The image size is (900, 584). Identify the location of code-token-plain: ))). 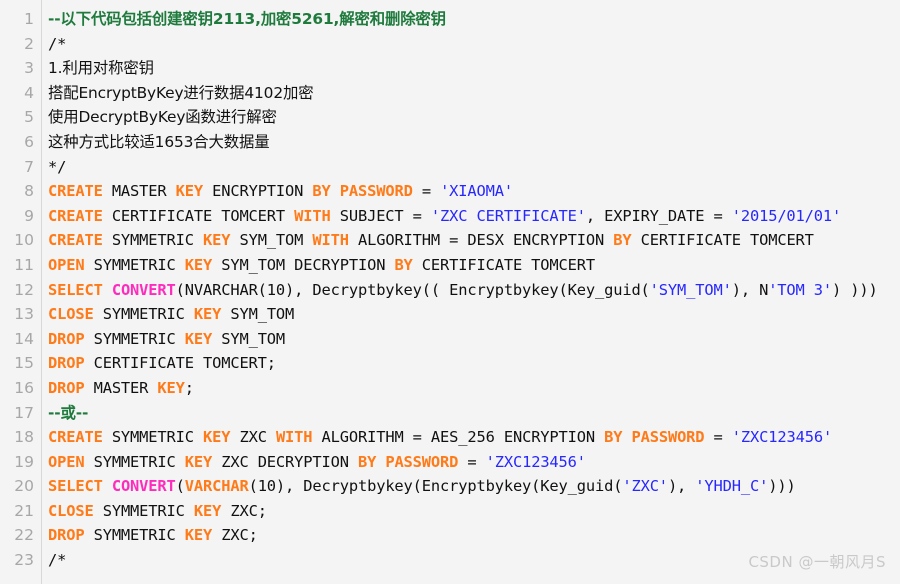
(782, 486).